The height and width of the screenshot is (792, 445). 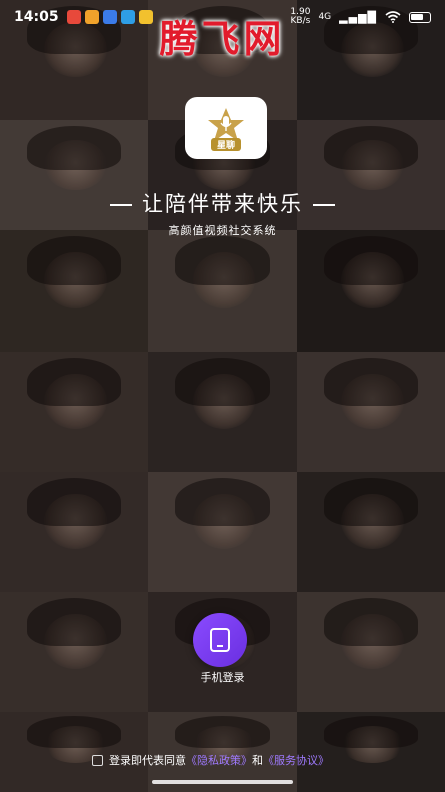 What do you see at coordinates (324, 205) in the screenshot?
I see `slogan-dash-right` at bounding box center [324, 205].